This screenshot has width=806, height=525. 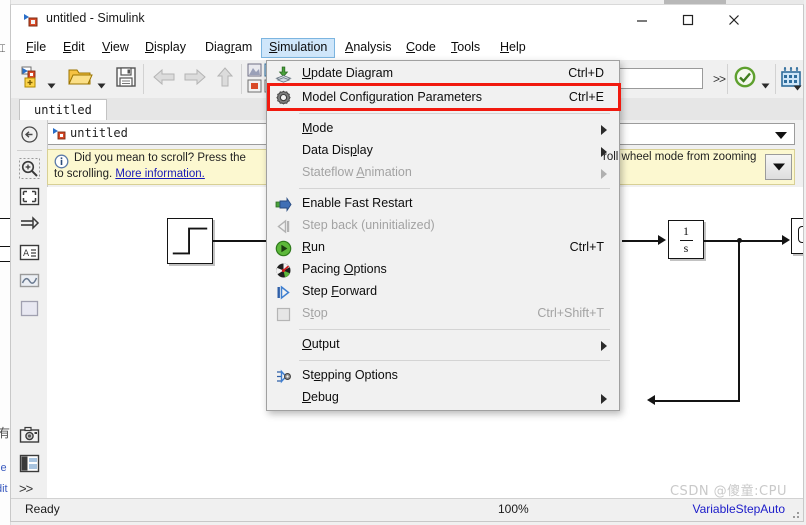 What do you see at coordinates (745, 79) in the screenshot?
I see `model-advisor-check-button` at bounding box center [745, 79].